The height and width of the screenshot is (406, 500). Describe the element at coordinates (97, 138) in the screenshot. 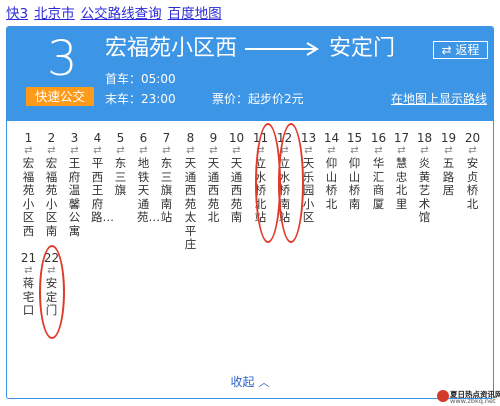

I see `stop-index: 4` at that location.